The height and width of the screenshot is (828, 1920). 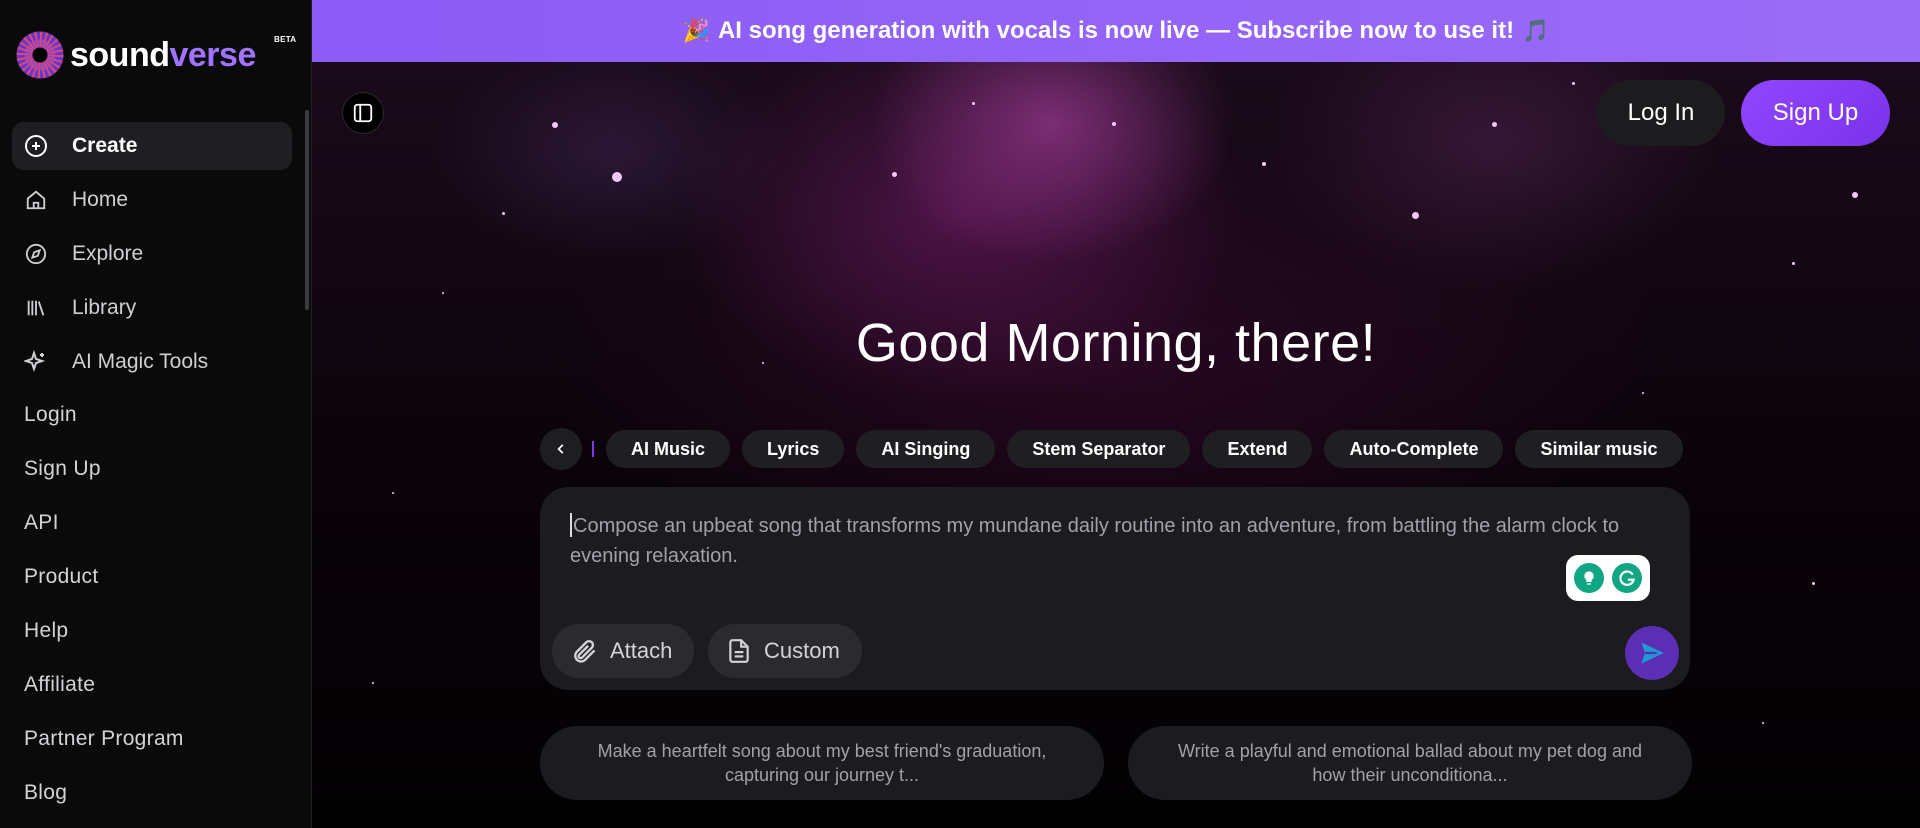 I want to click on document-icon, so click(x=739, y=651).